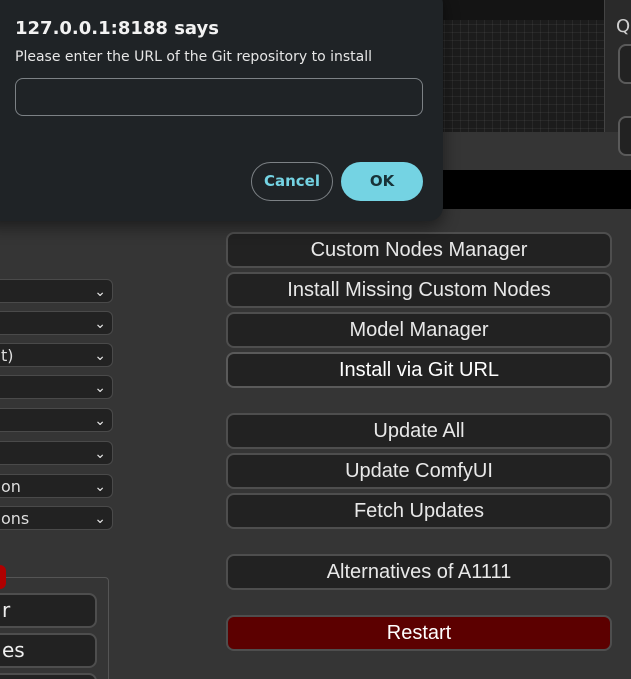 Image resolution: width=631 pixels, height=679 pixels. I want to click on ok-button: OK, so click(382, 181).